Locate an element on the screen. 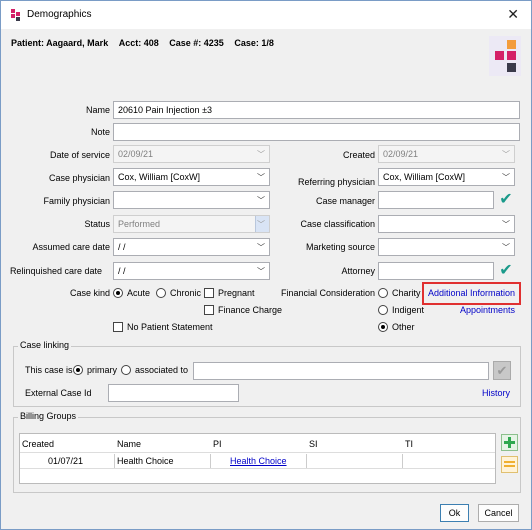  edit-billing-group-icon is located at coordinates (509, 464).